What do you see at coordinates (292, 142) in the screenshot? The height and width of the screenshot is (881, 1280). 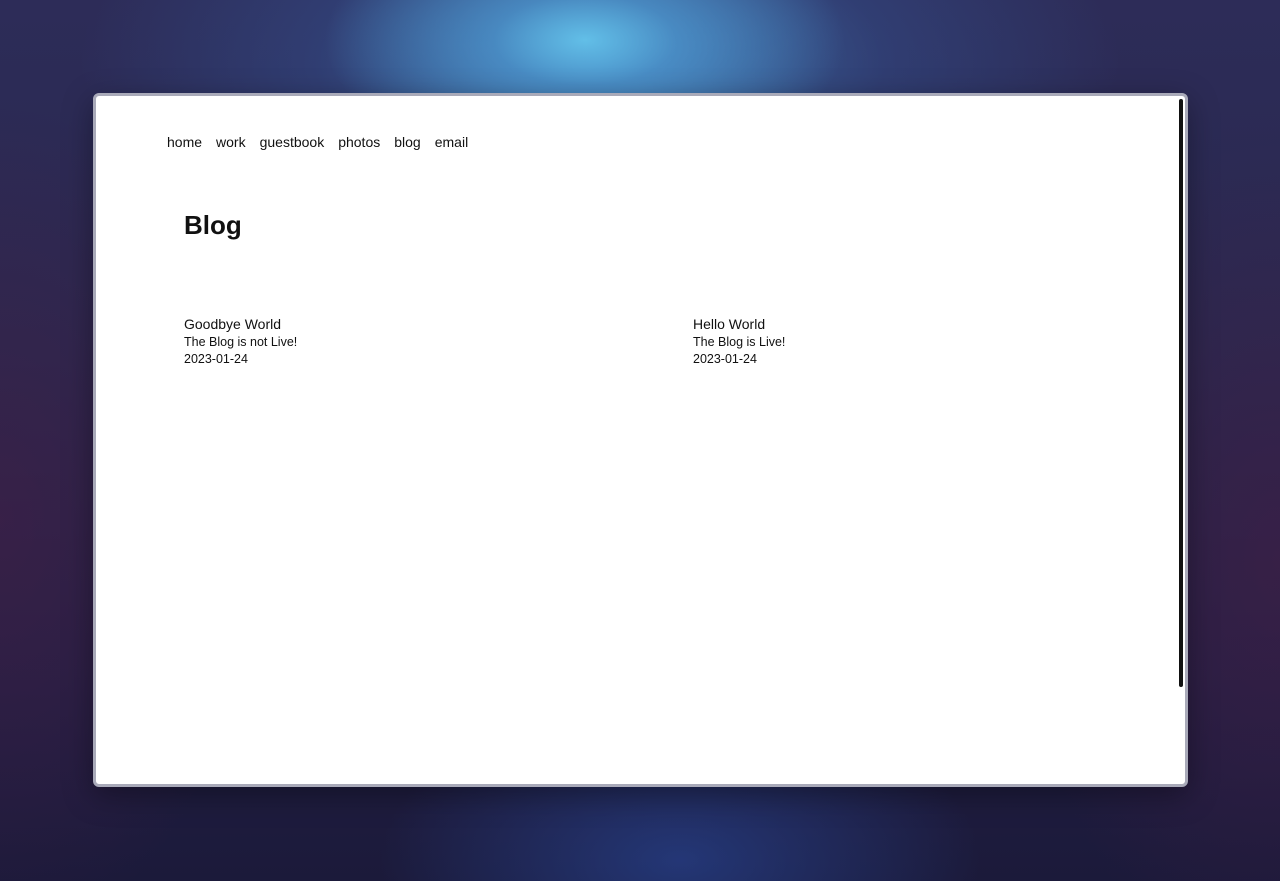 I see `nav-link-guestbook: guestbook` at bounding box center [292, 142].